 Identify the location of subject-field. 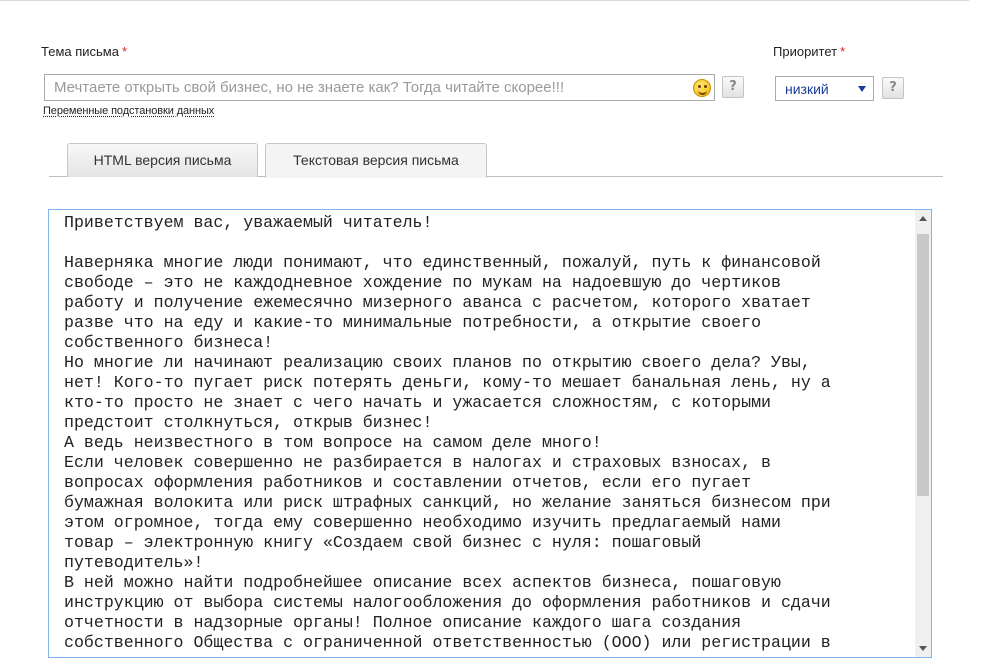
(379, 87).